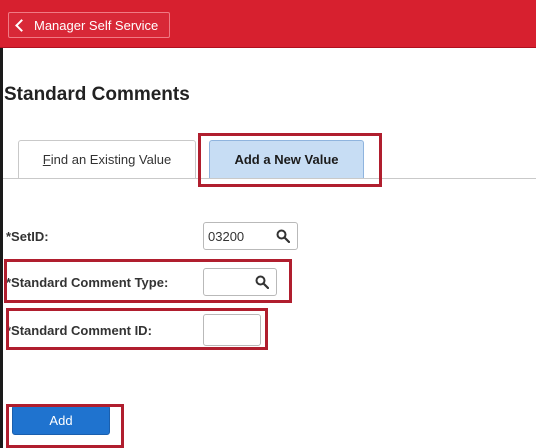 Image resolution: width=536 pixels, height=448 pixels. Describe the element at coordinates (148, 281) in the screenshot. I see `highlight-box-comment-type` at that location.